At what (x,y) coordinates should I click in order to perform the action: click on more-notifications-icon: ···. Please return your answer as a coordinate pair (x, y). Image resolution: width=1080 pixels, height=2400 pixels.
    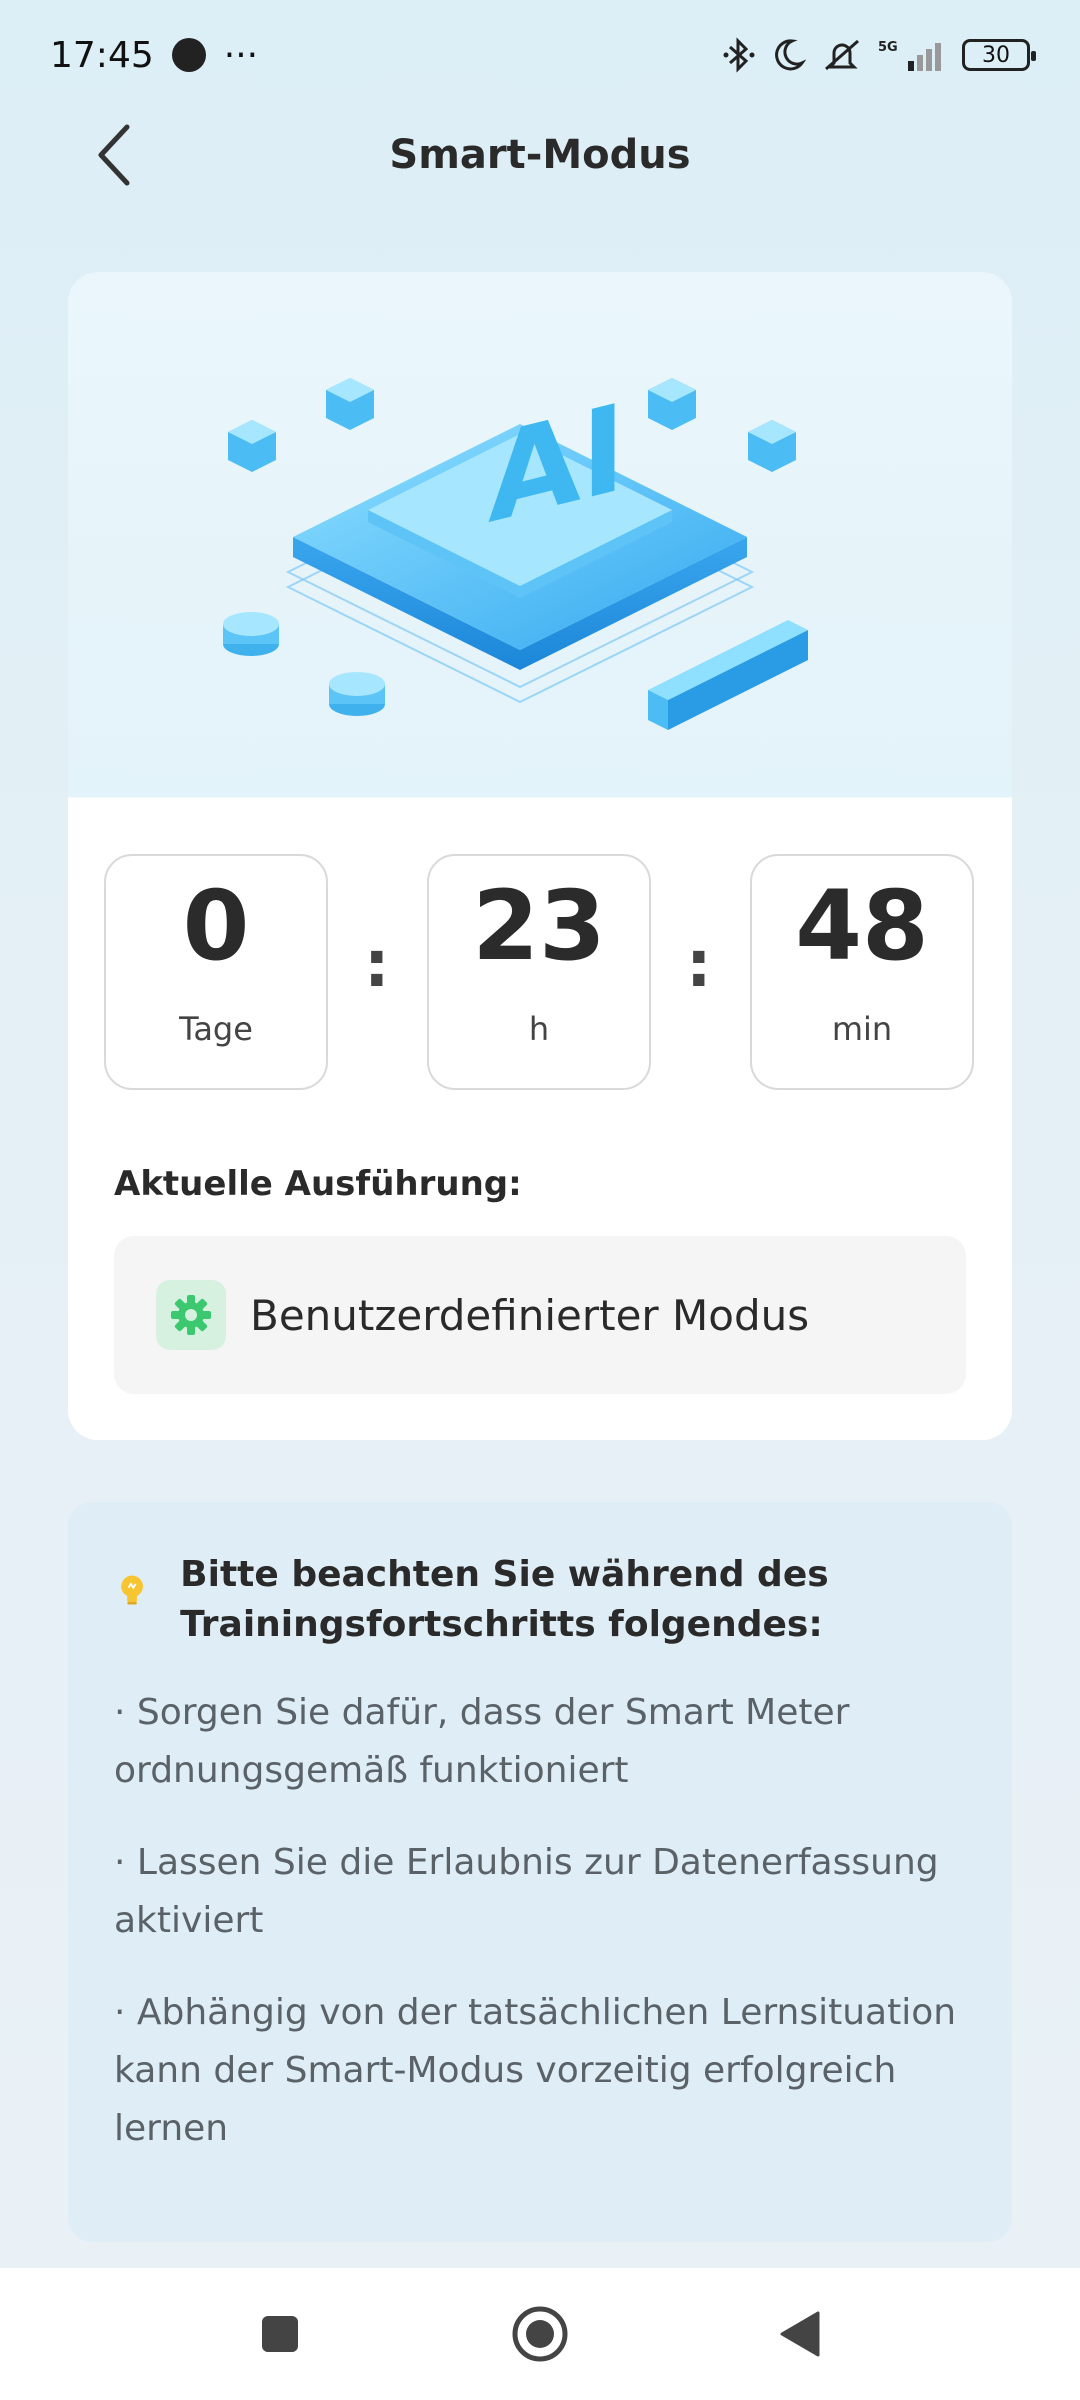
    Looking at the image, I should click on (241, 55).